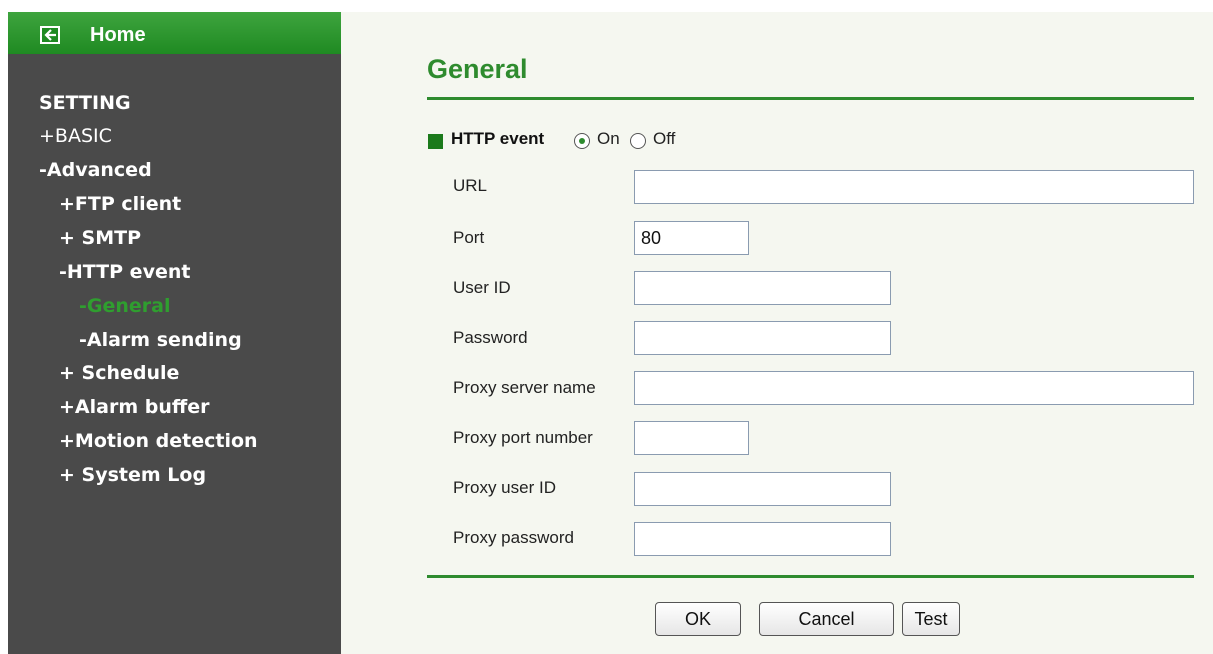 The image size is (1213, 654). Describe the element at coordinates (523, 437) in the screenshot. I see `proxy-port-number-label: Proxy port number` at that location.